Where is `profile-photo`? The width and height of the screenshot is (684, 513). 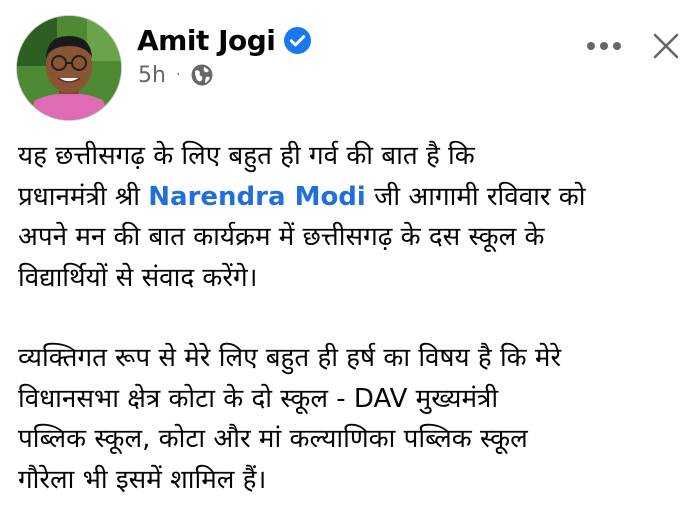 profile-photo is located at coordinates (69, 68).